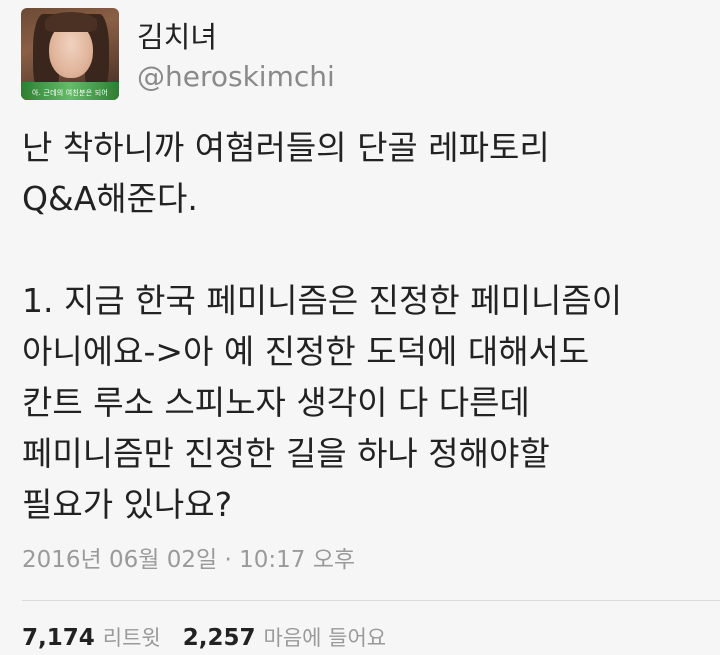 The image size is (720, 655). I want to click on avatar-hair-top, so click(71, 22).